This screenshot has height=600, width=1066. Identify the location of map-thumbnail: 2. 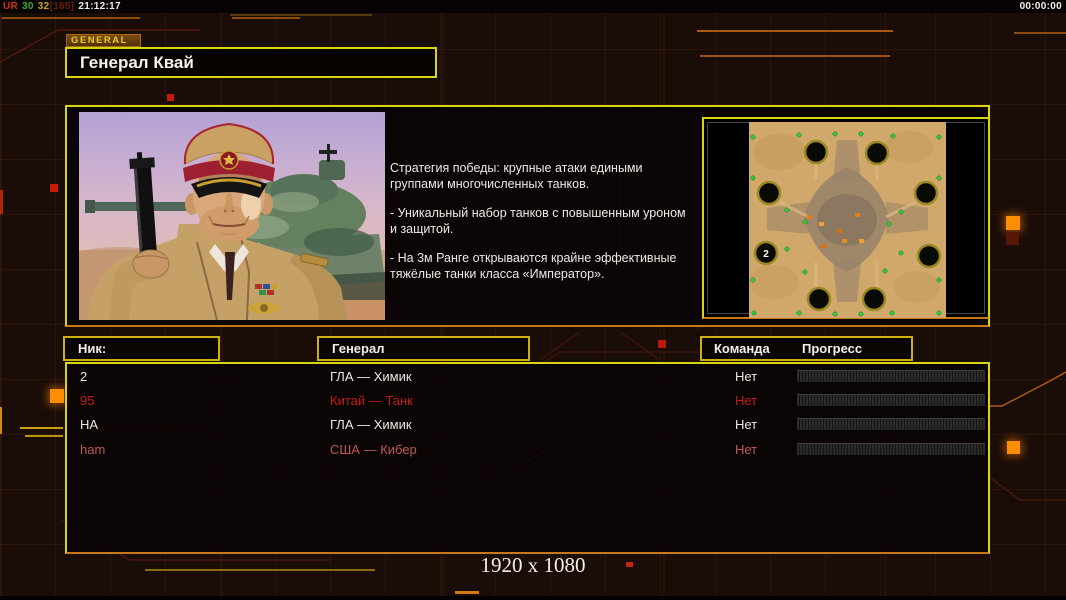
(847, 220).